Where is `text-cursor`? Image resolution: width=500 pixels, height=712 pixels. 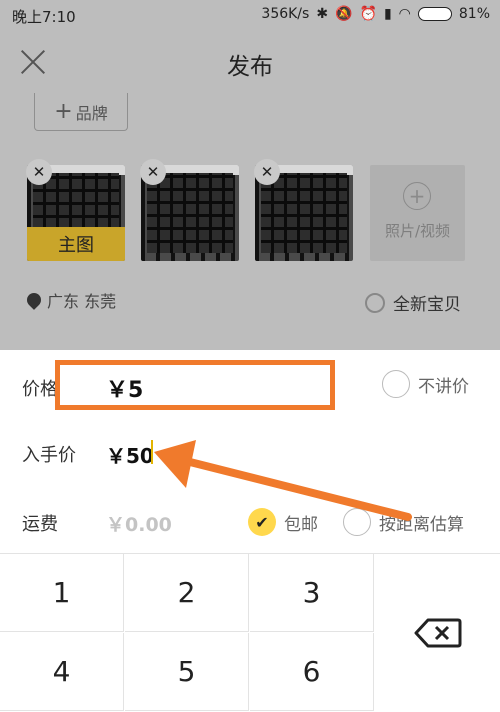
text-cursor is located at coordinates (152, 452).